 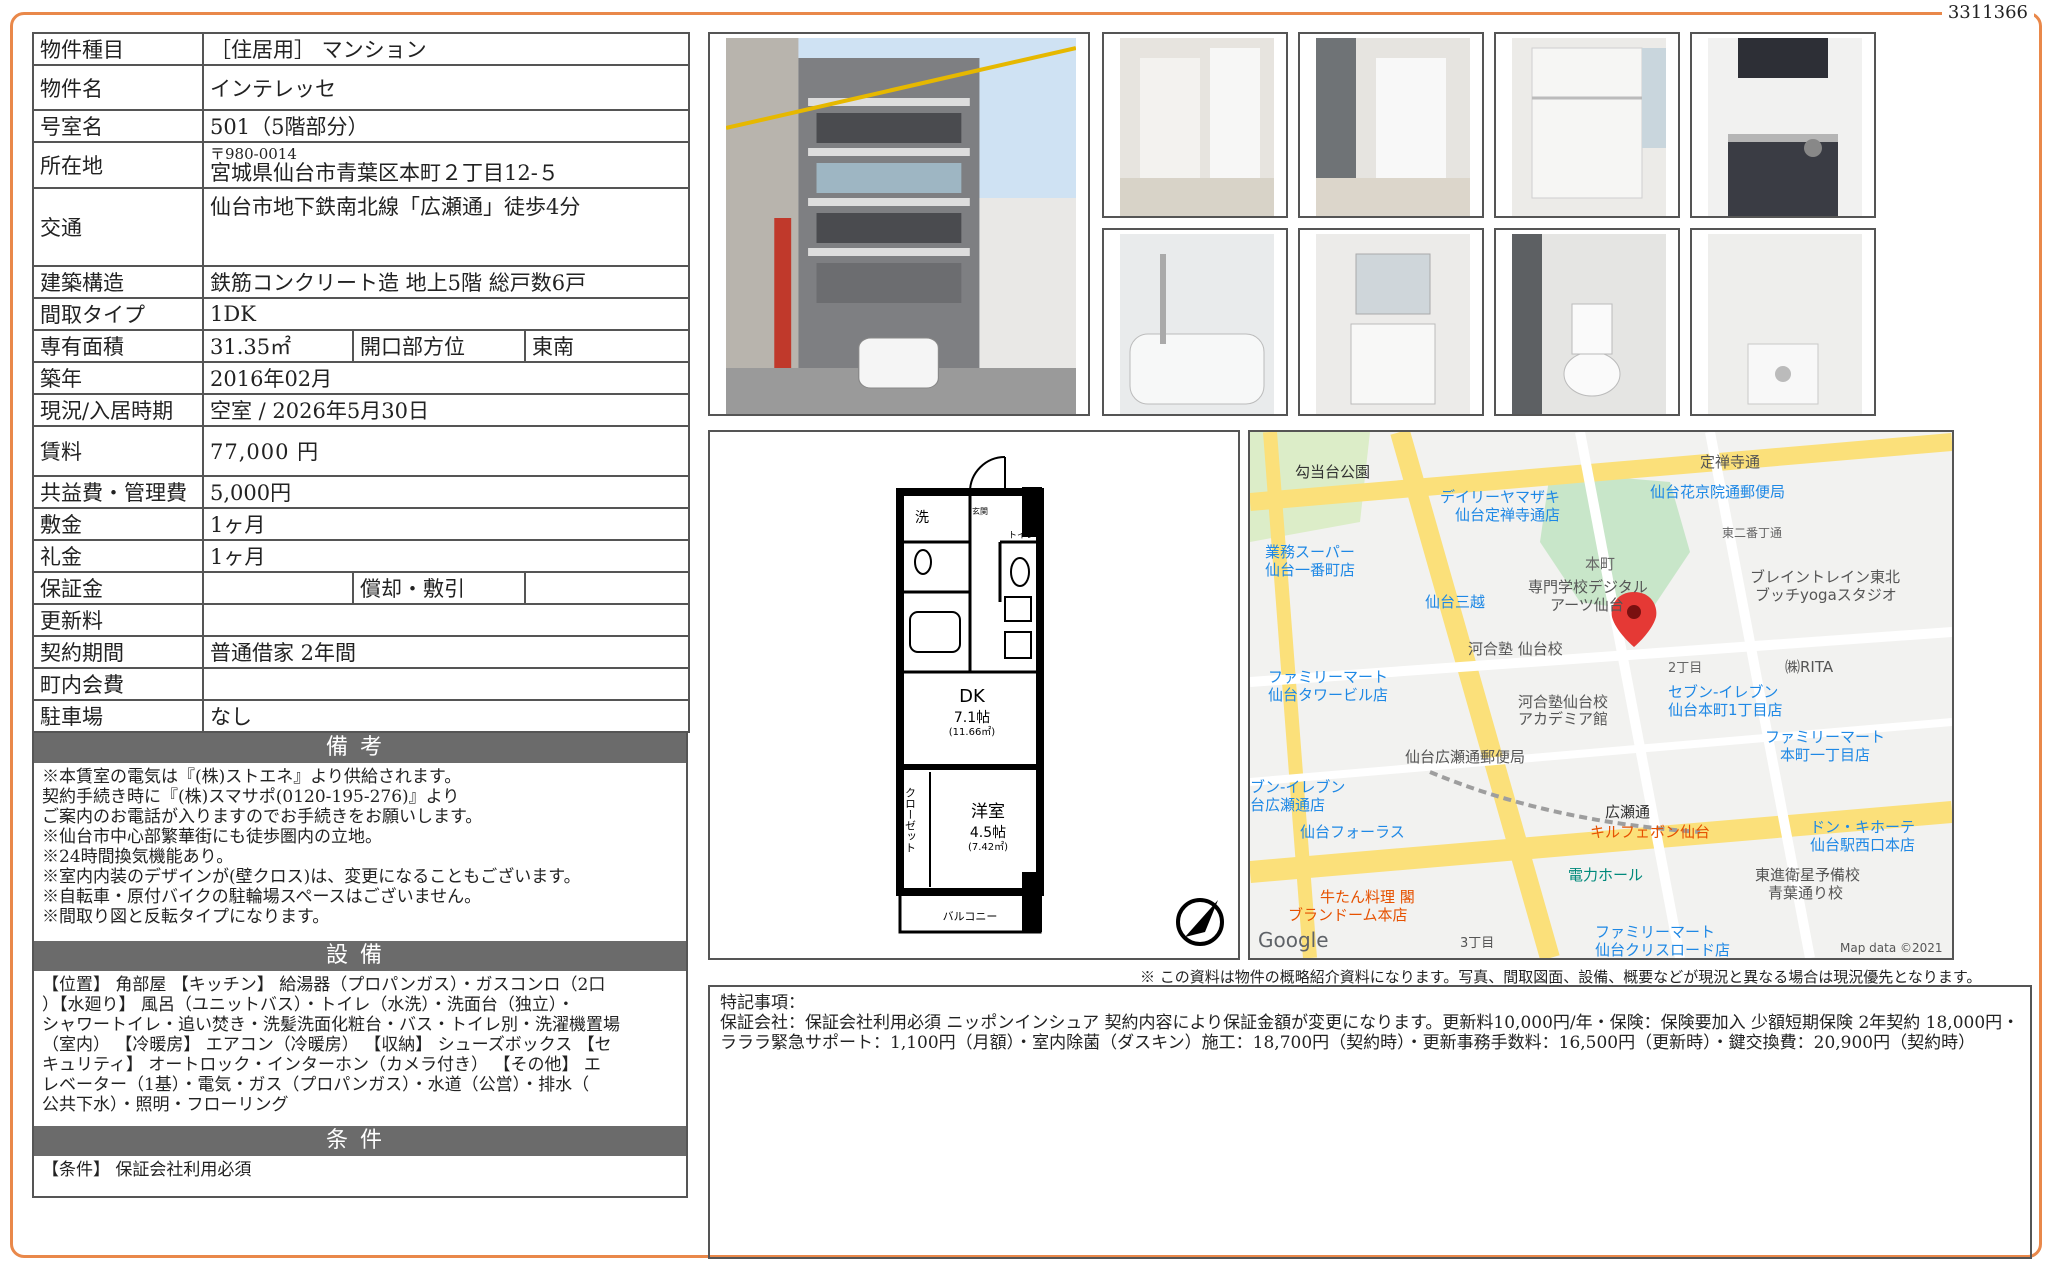 What do you see at coordinates (1563, 719) in the screenshot?
I see `map-label: アカデミア館` at bounding box center [1563, 719].